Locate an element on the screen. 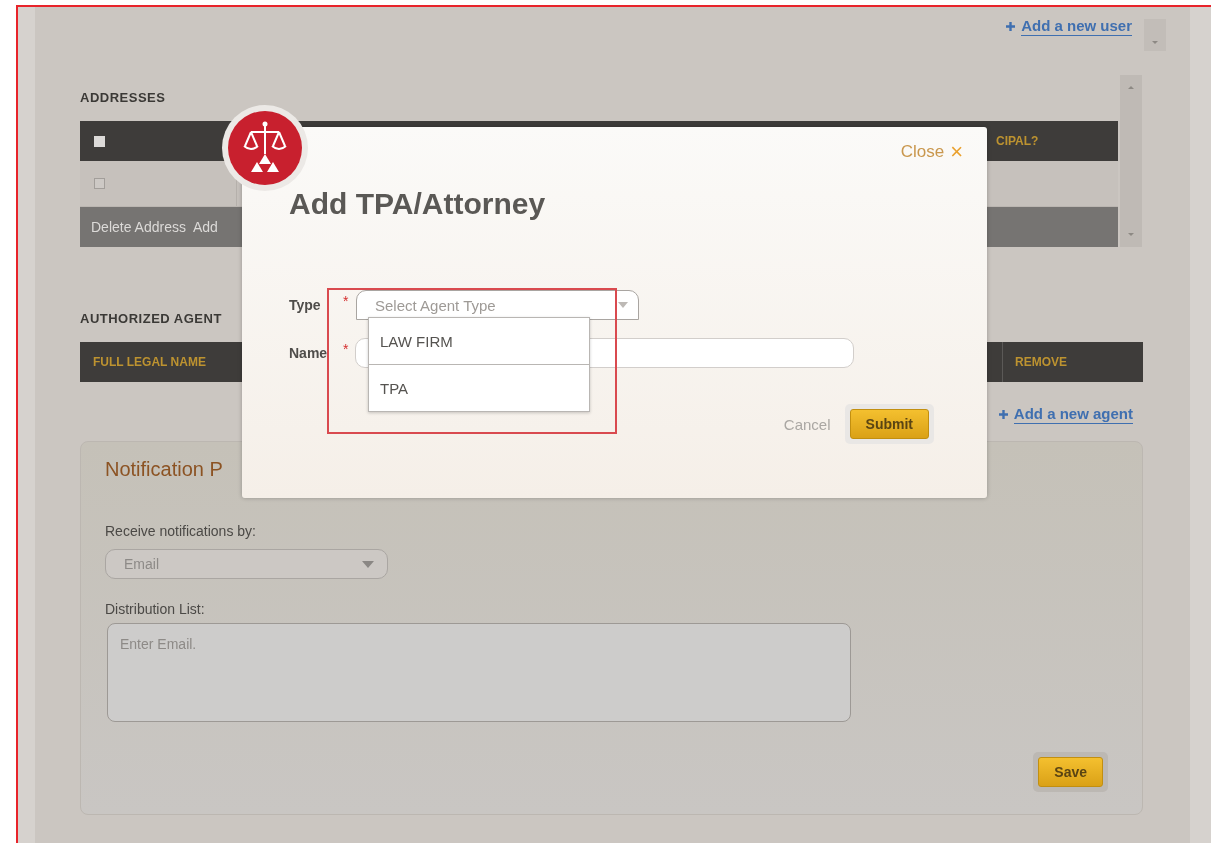 This screenshot has width=1211, height=843. action-link: Delete Address is located at coordinates (138, 227).